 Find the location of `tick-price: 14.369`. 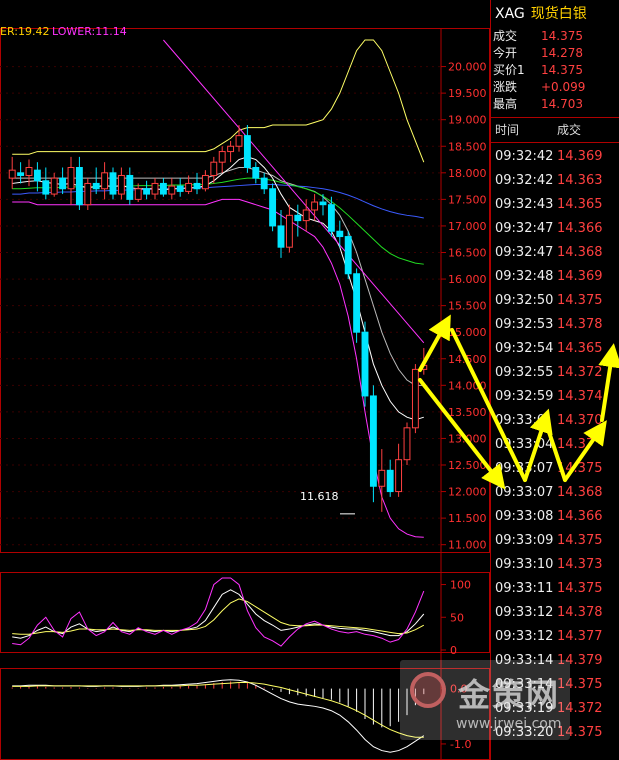

tick-price: 14.369 is located at coordinates (580, 156).